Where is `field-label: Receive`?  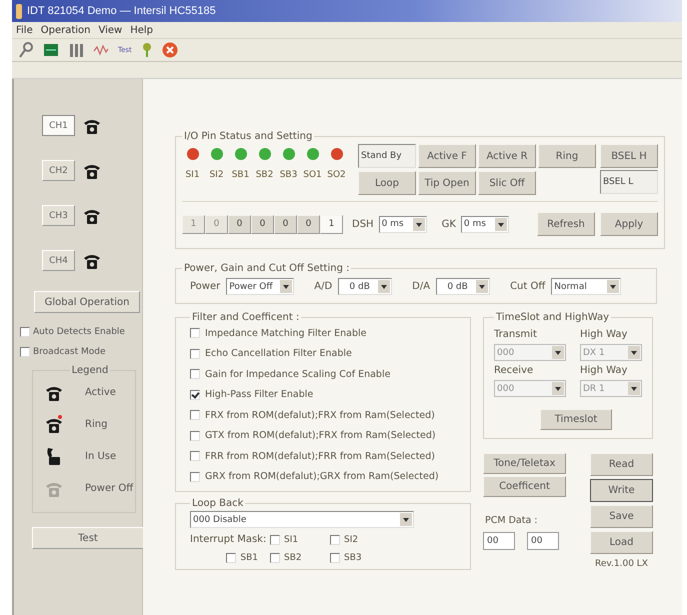
field-label: Receive is located at coordinates (514, 370).